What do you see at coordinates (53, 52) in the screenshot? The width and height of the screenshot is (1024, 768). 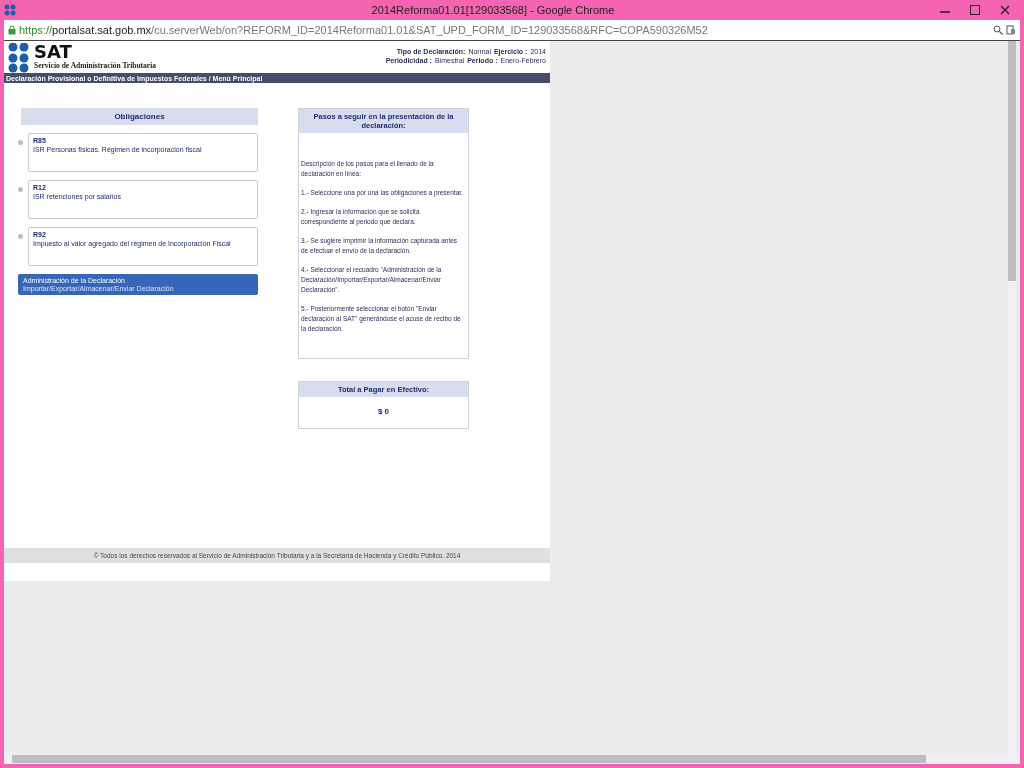 I see `logo-text: SAT` at bounding box center [53, 52].